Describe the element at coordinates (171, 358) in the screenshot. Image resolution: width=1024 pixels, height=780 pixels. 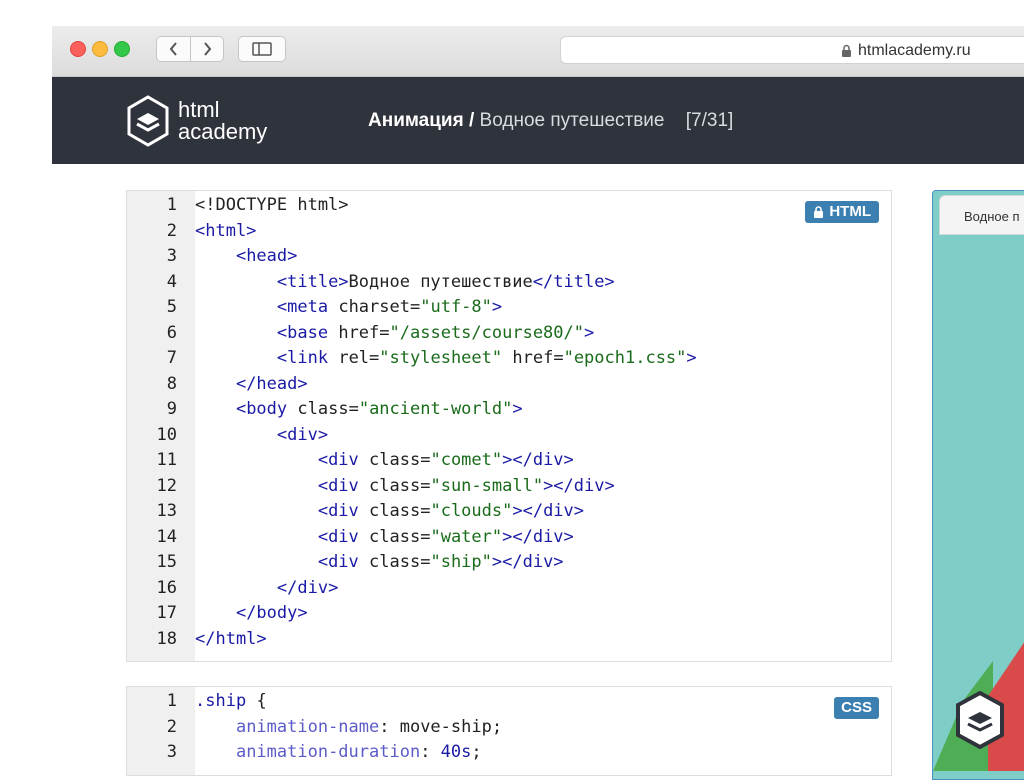
I see `line-number: 7` at that location.